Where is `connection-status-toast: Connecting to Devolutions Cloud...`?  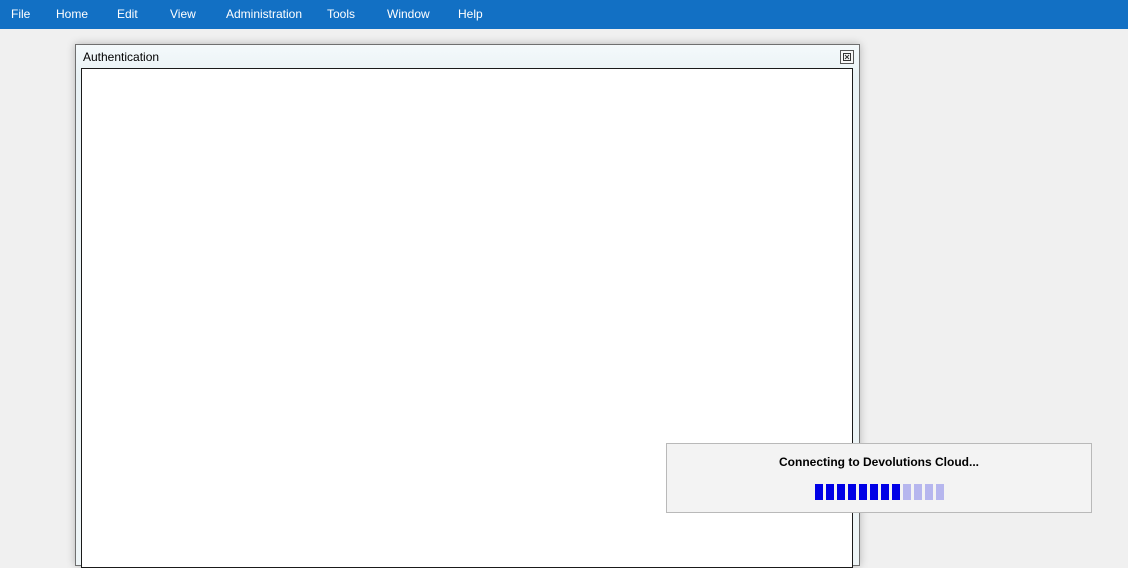 connection-status-toast: Connecting to Devolutions Cloud... is located at coordinates (879, 478).